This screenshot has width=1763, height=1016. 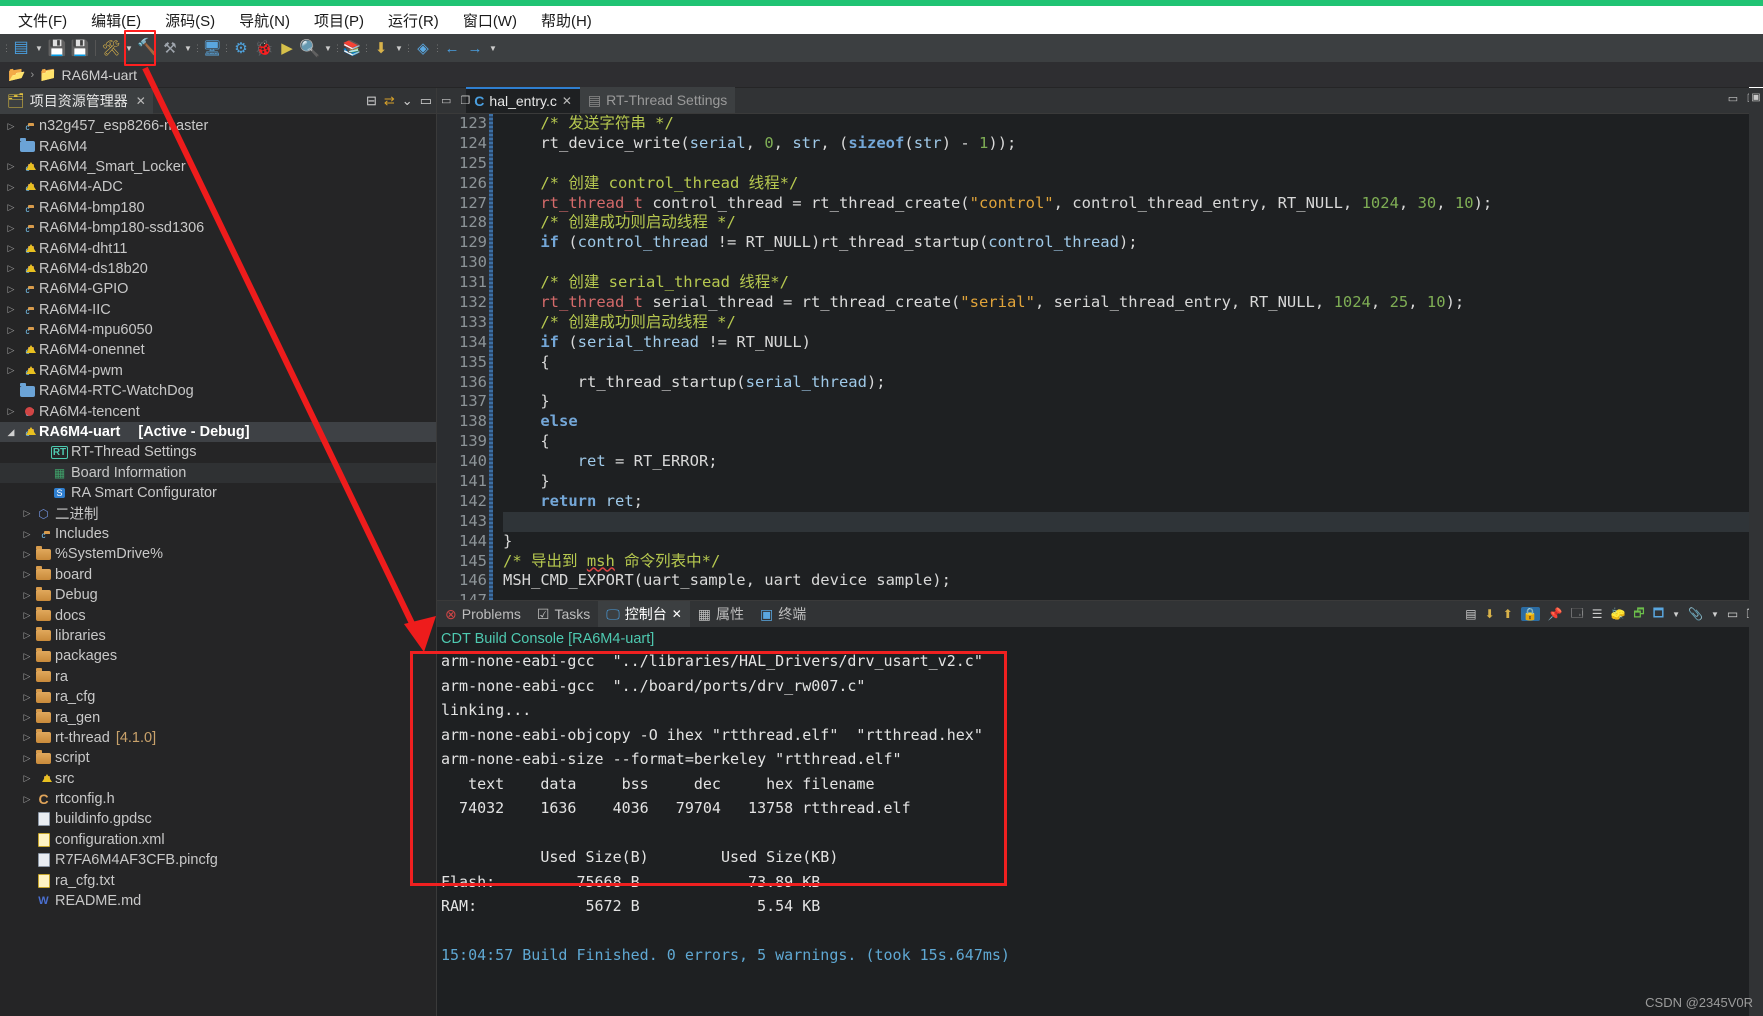 I want to click on editor-tab-hal-entry: C hal_entry.c ✕, so click(x=523, y=100).